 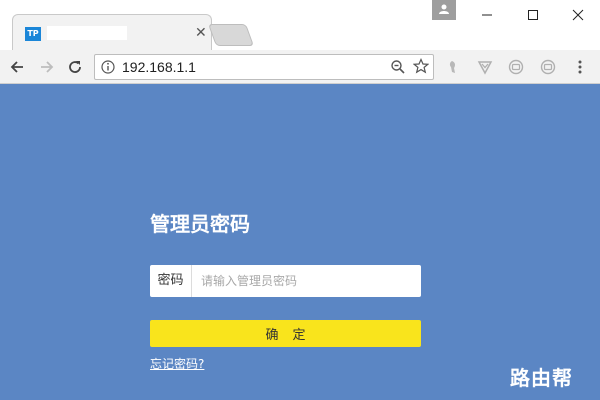 I want to click on new-tab-button, so click(x=231, y=35).